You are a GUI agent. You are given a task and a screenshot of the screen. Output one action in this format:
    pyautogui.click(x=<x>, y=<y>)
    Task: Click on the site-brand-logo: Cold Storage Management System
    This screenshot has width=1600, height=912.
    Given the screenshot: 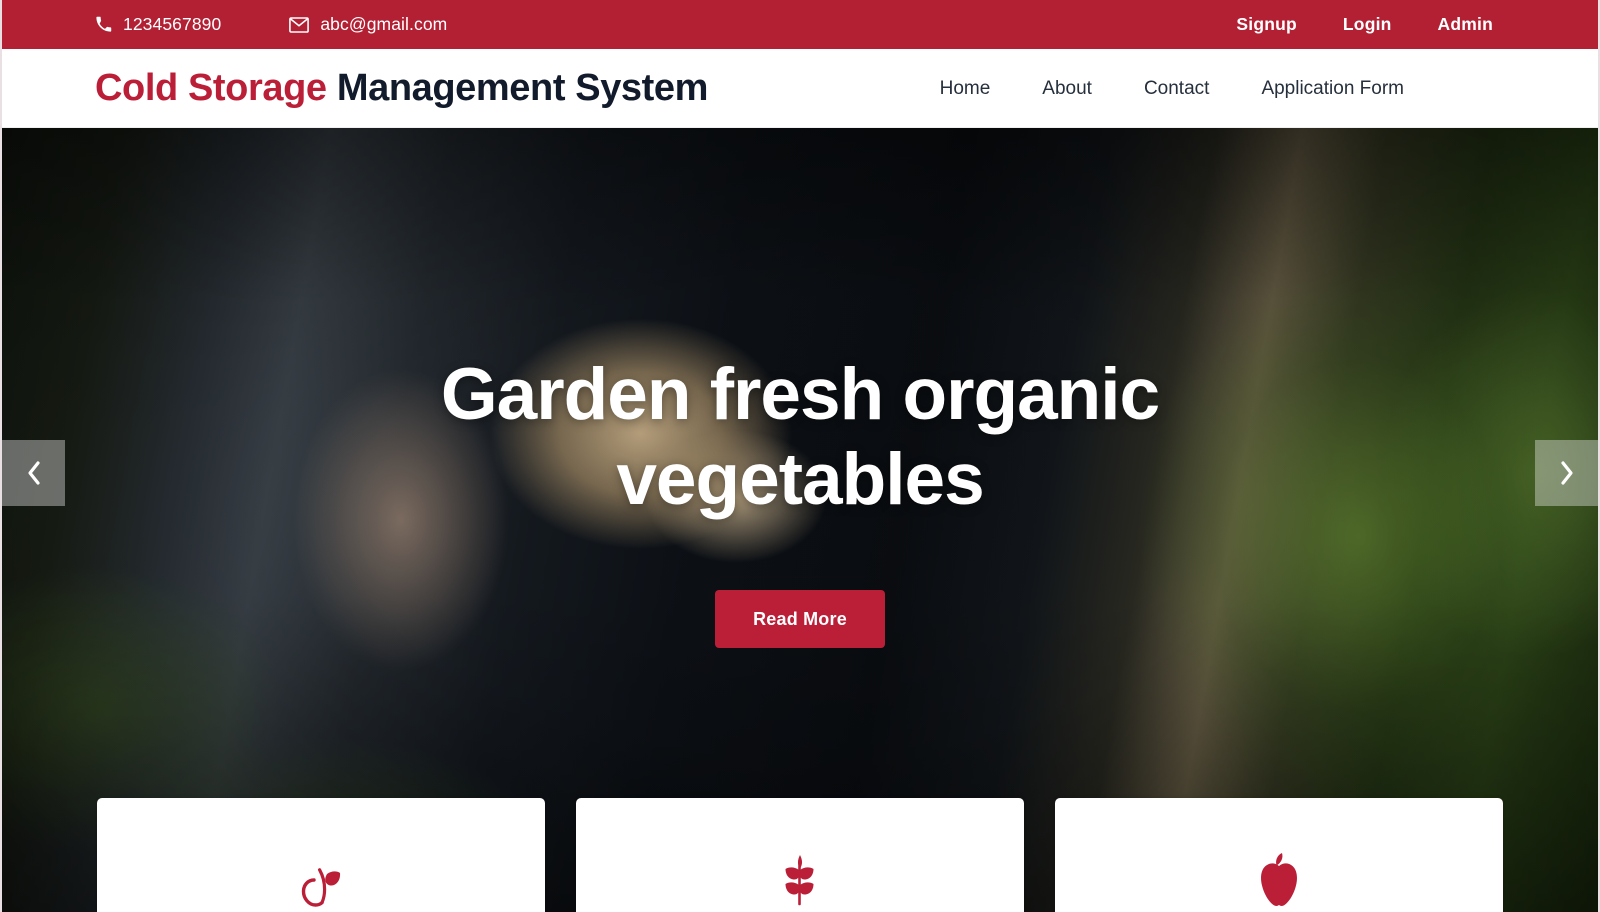 What is the action you would take?
    pyautogui.click(x=401, y=88)
    